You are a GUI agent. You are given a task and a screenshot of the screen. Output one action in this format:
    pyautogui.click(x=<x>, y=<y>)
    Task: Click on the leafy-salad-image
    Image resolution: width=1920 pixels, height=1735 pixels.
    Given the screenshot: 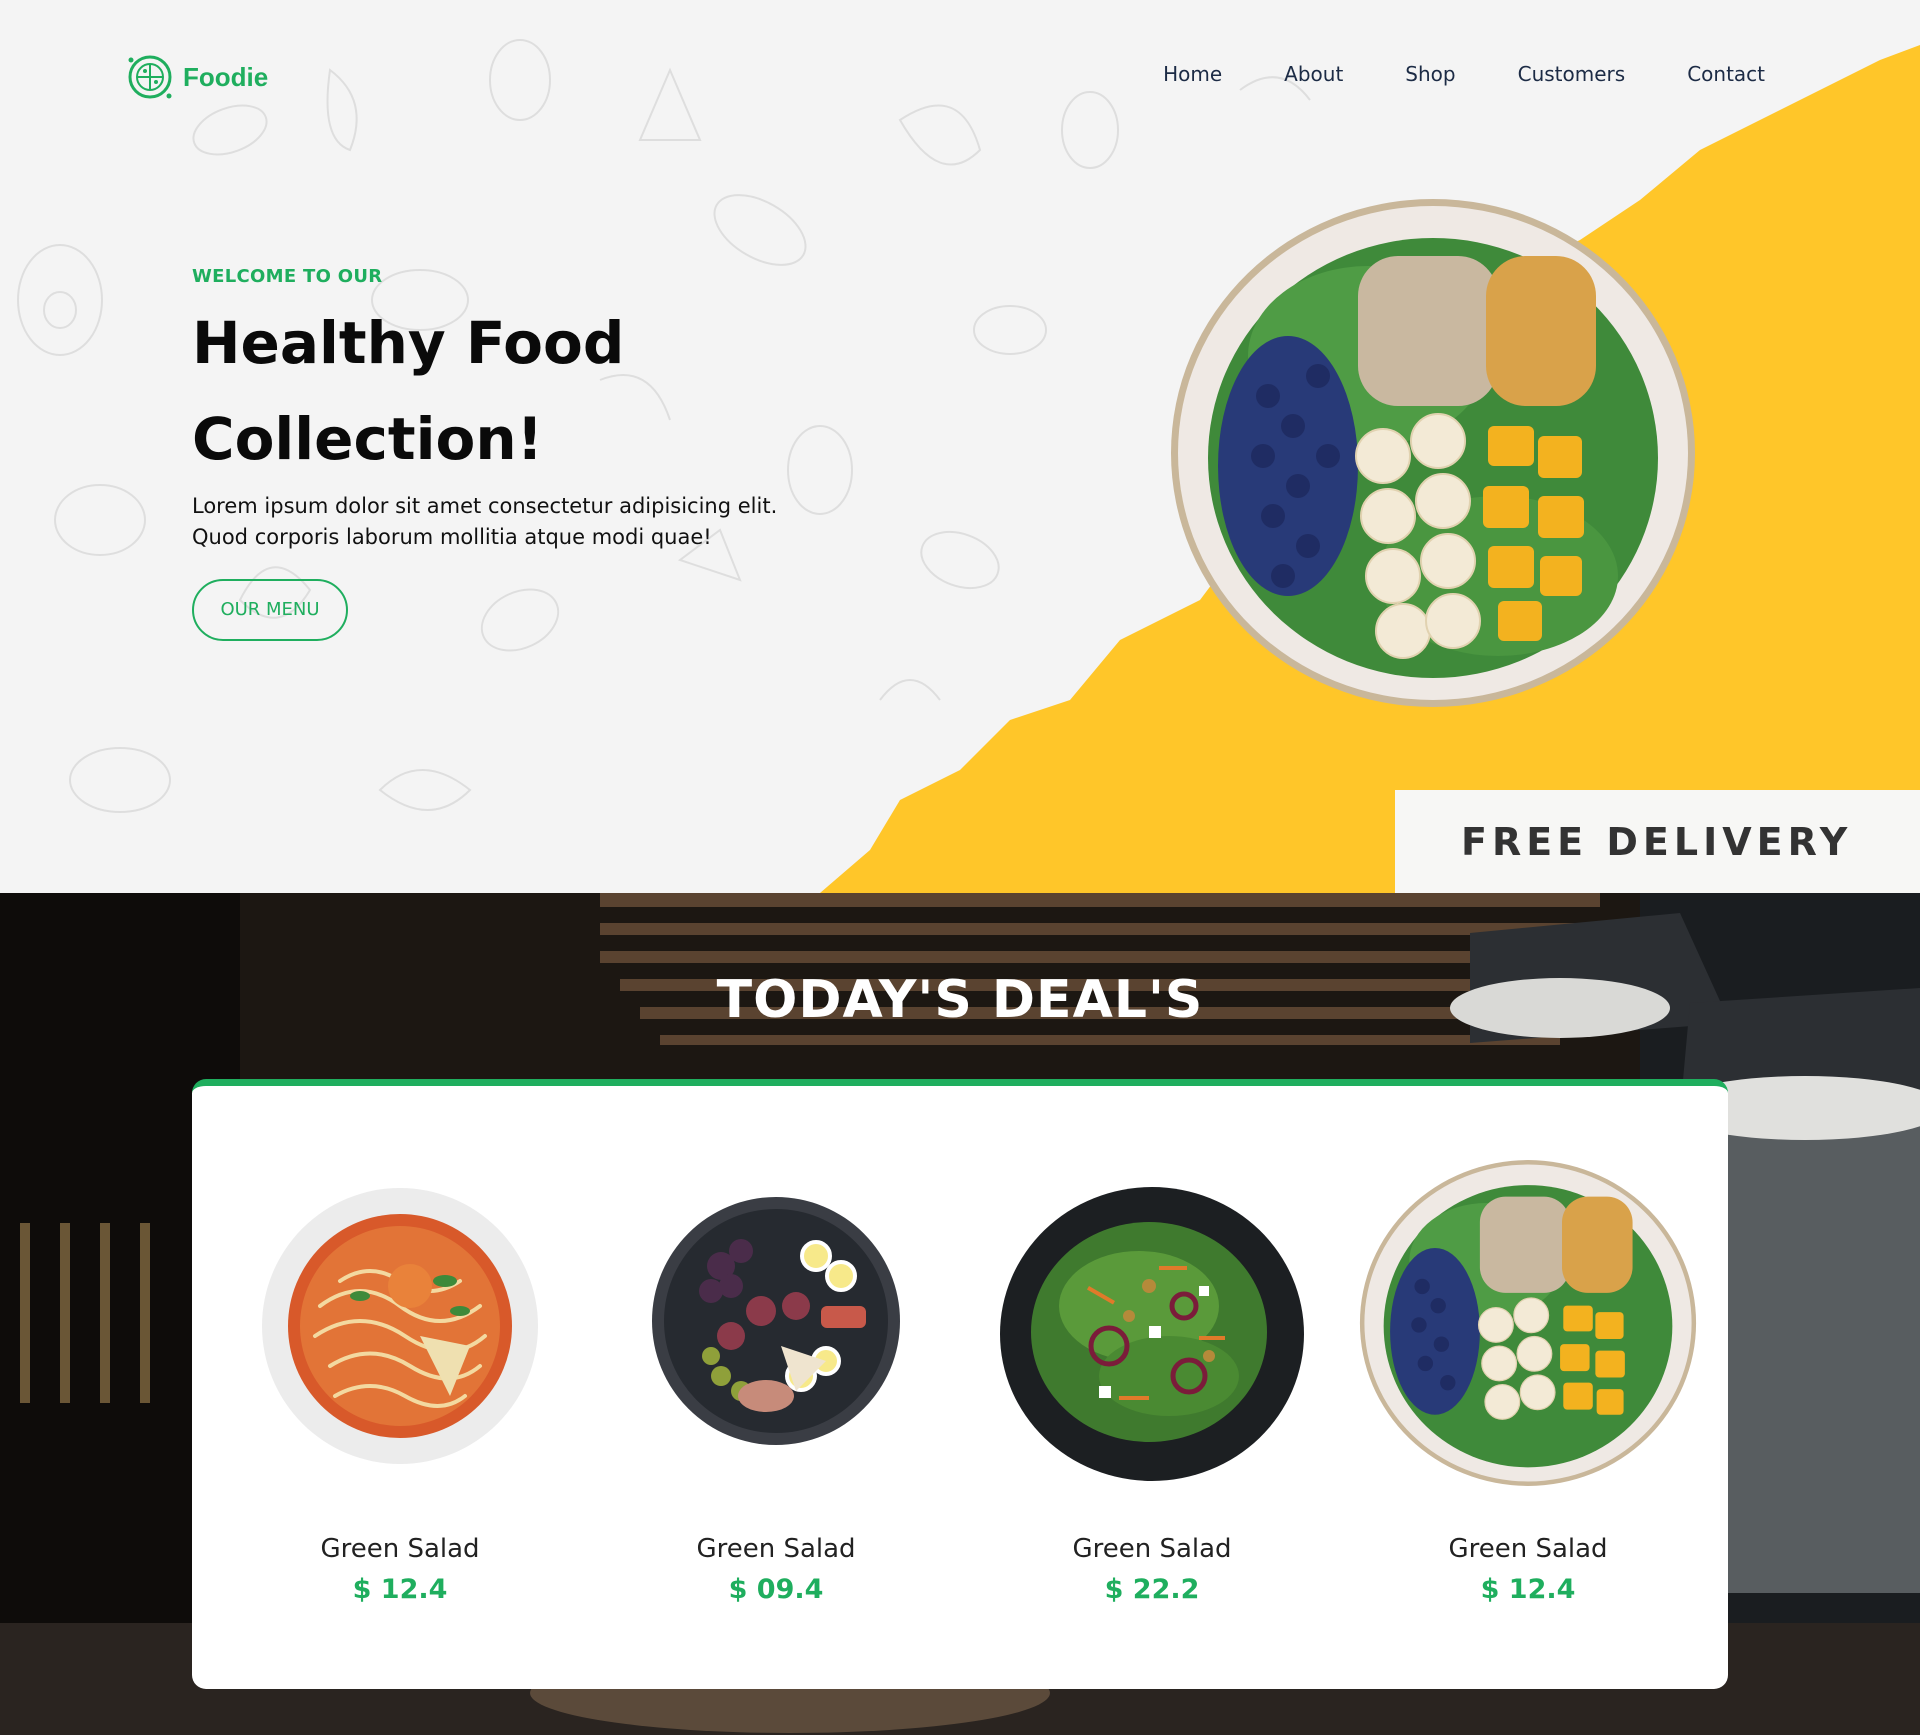 What is the action you would take?
    pyautogui.click(x=1152, y=1334)
    